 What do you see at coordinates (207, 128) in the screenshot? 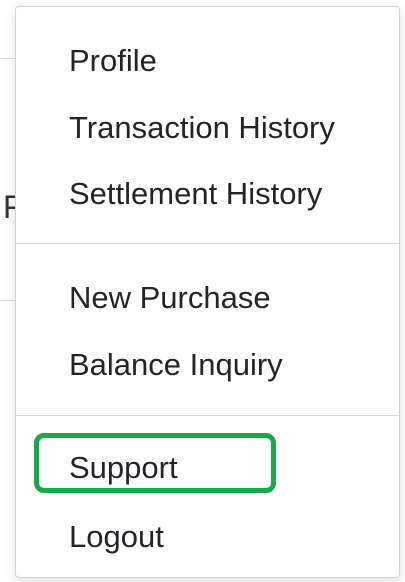
I see `menu-item-transaction-history: Transaction History` at bounding box center [207, 128].